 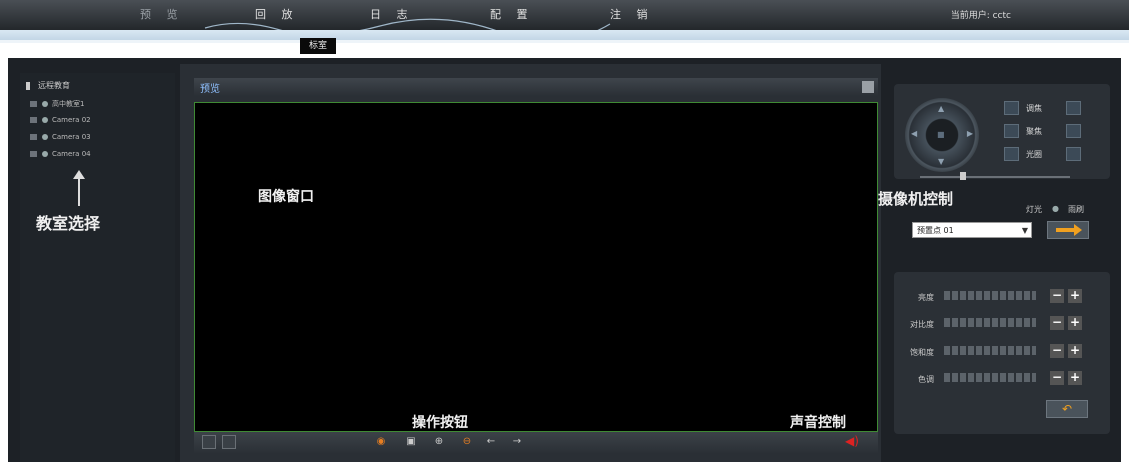 I want to click on zoom-out-button, so click(x=1011, y=108).